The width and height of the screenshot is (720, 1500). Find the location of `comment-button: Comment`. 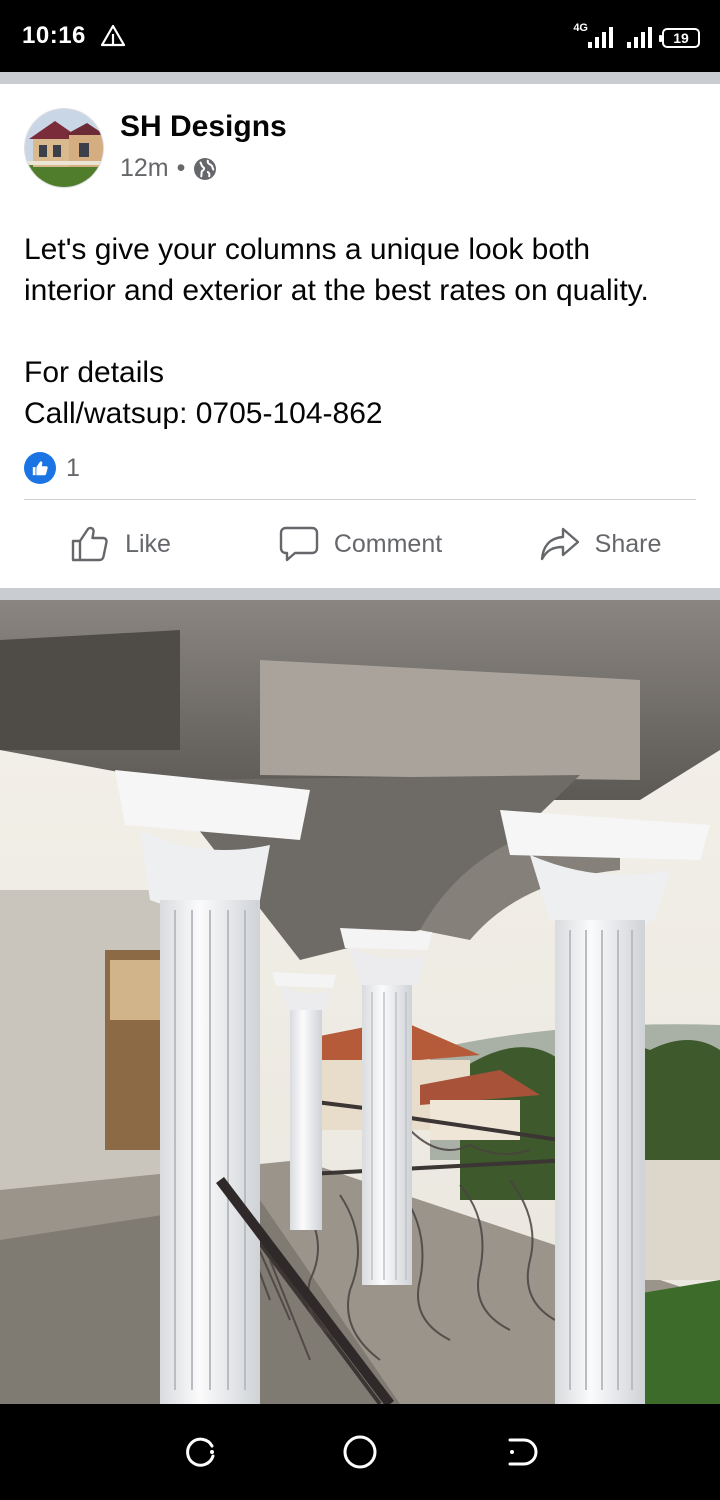

comment-button: Comment is located at coordinates (360, 544).